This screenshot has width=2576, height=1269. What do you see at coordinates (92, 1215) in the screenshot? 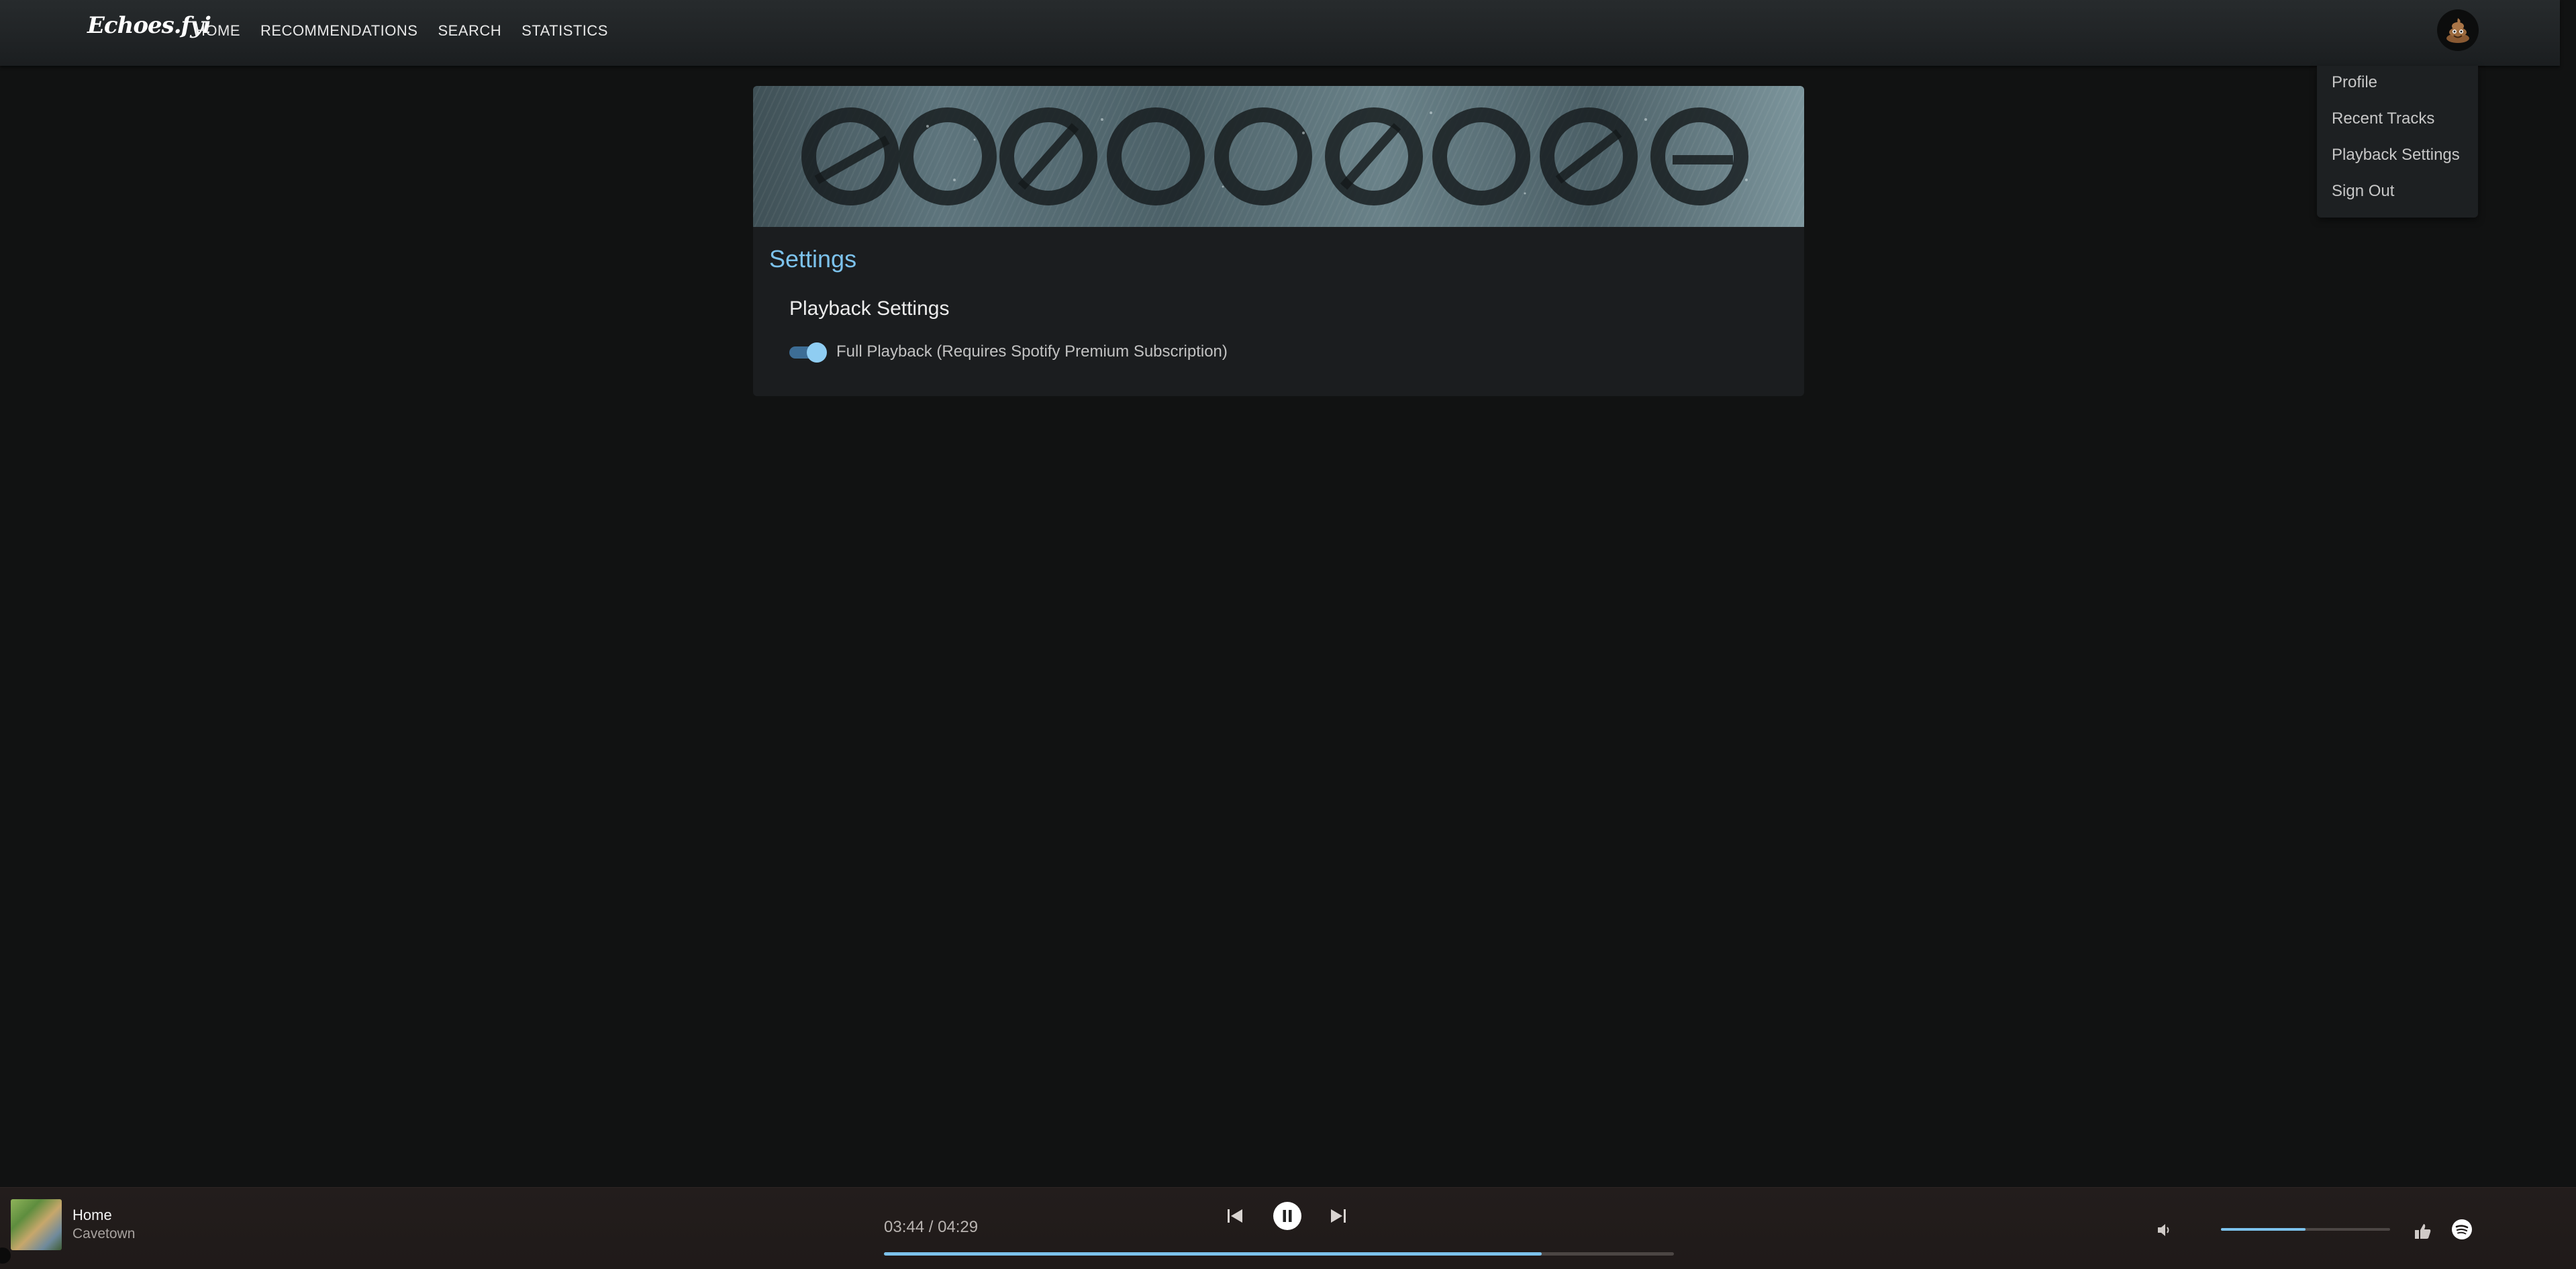
I see `track-title: Home` at bounding box center [92, 1215].